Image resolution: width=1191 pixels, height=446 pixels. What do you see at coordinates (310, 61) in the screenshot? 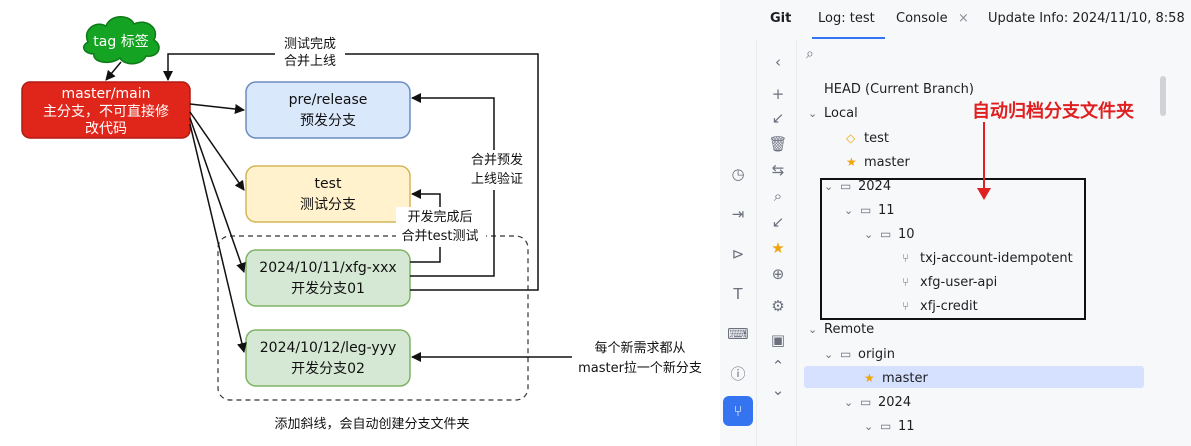
I see `note-test-done-2: 合并上线` at bounding box center [310, 61].